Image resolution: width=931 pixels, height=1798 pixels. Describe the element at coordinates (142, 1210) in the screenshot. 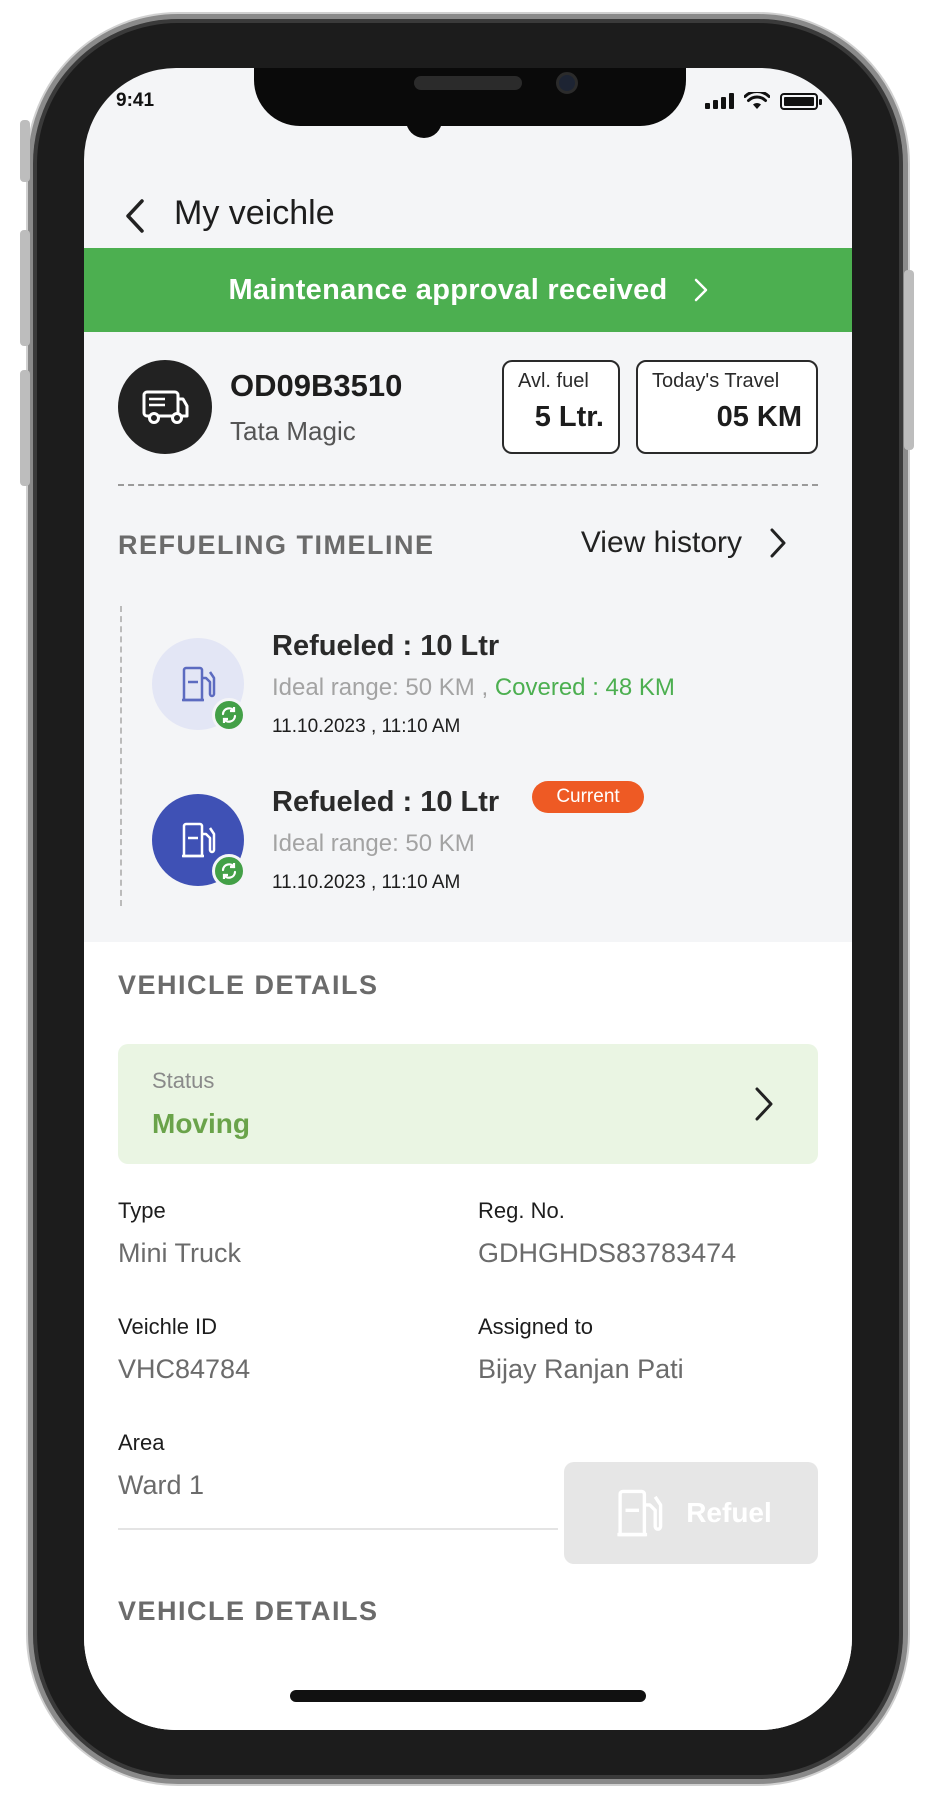

I see `type-label: Type` at that location.